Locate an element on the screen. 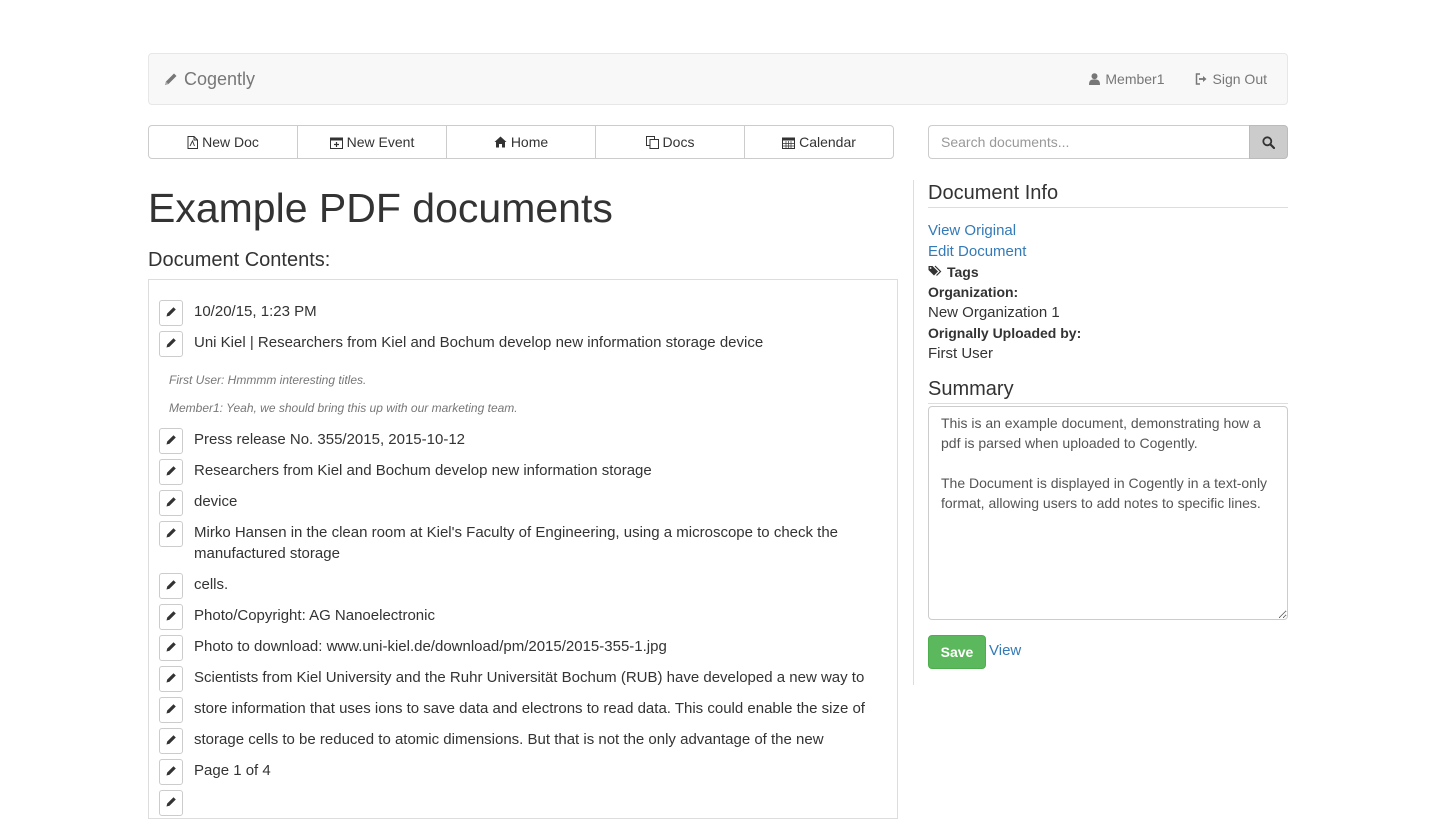 The height and width of the screenshot is (819, 1435). calendar-icon is located at coordinates (789, 142).